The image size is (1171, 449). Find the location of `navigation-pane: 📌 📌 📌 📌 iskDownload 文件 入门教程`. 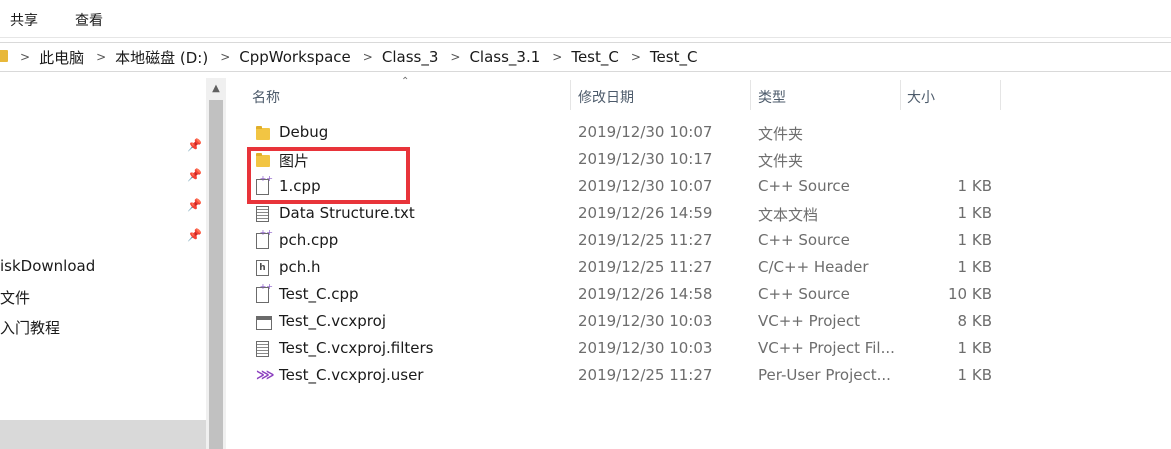

navigation-pane: 📌 📌 📌 📌 iskDownload 文件 入门教程 is located at coordinates (103, 263).